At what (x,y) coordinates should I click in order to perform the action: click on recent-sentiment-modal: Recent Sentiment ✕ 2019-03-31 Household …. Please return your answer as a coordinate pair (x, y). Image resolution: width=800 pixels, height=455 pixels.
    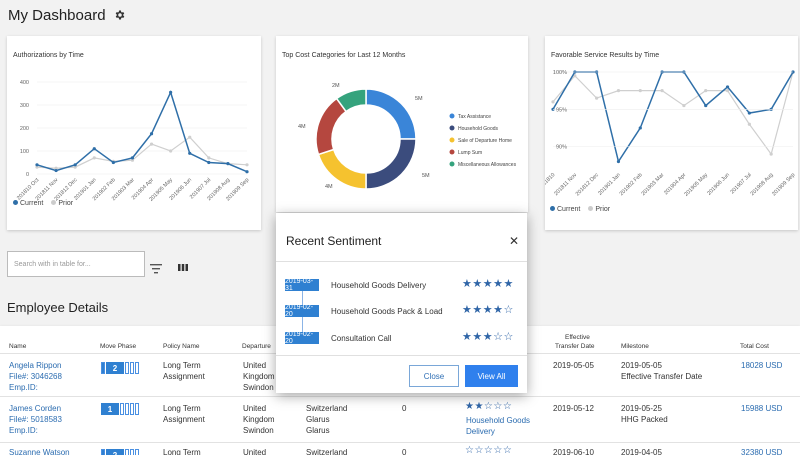
    Looking at the image, I should click on (401, 303).